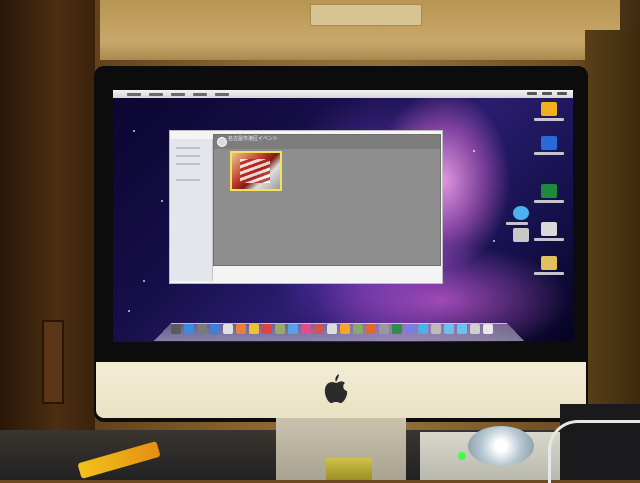 Image resolution: width=640 pixels, height=483 pixels. Describe the element at coordinates (349, 469) in the screenshot. I see `yellow-box` at that location.